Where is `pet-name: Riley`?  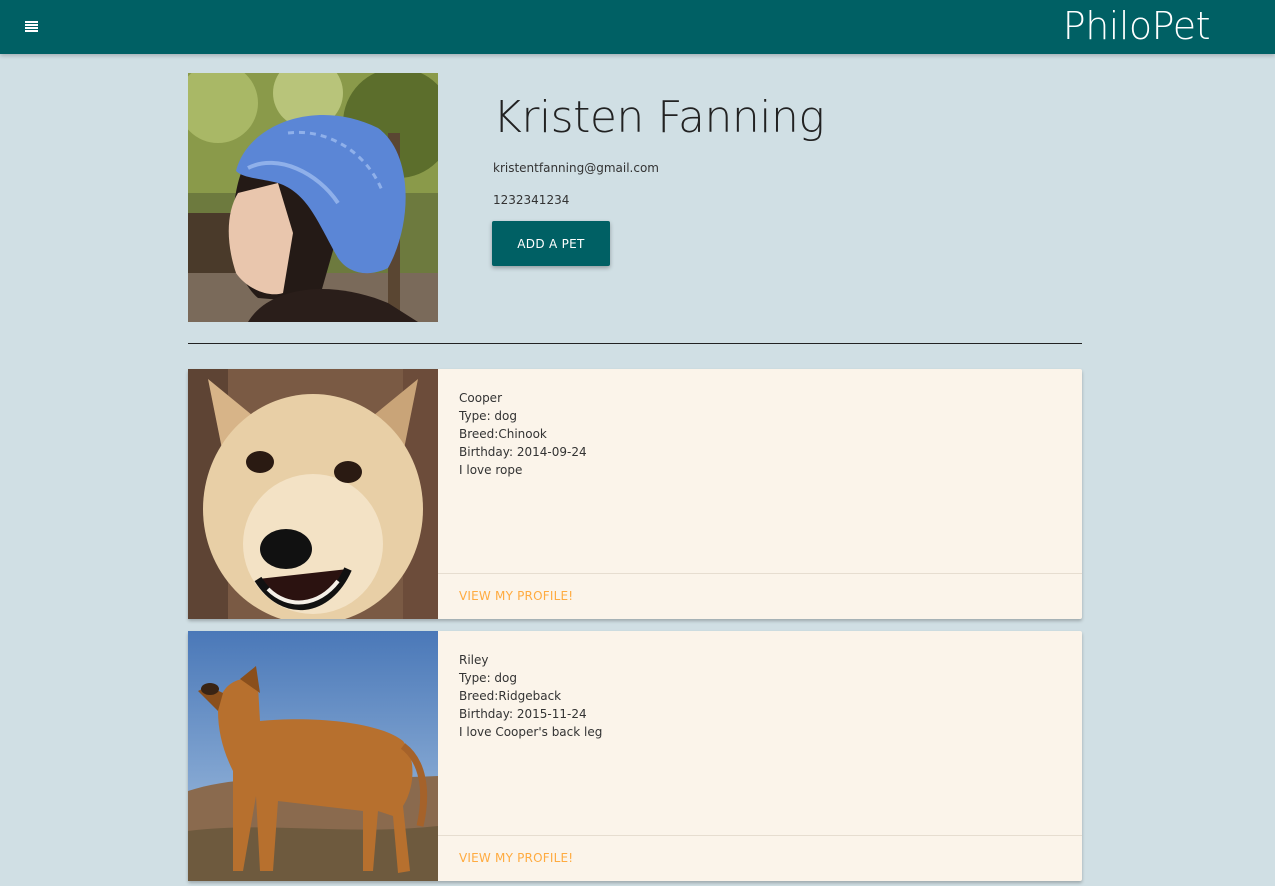 pet-name: Riley is located at coordinates (474, 660).